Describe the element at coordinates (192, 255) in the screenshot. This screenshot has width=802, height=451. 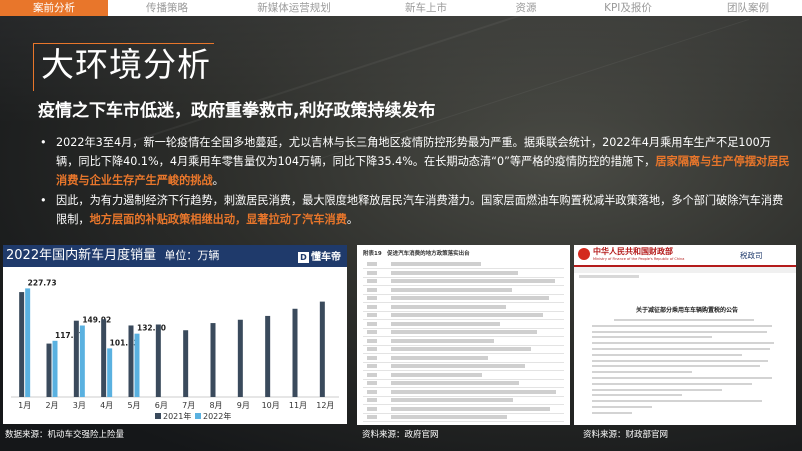
I see `chart-unit: 单位：万辆` at that location.